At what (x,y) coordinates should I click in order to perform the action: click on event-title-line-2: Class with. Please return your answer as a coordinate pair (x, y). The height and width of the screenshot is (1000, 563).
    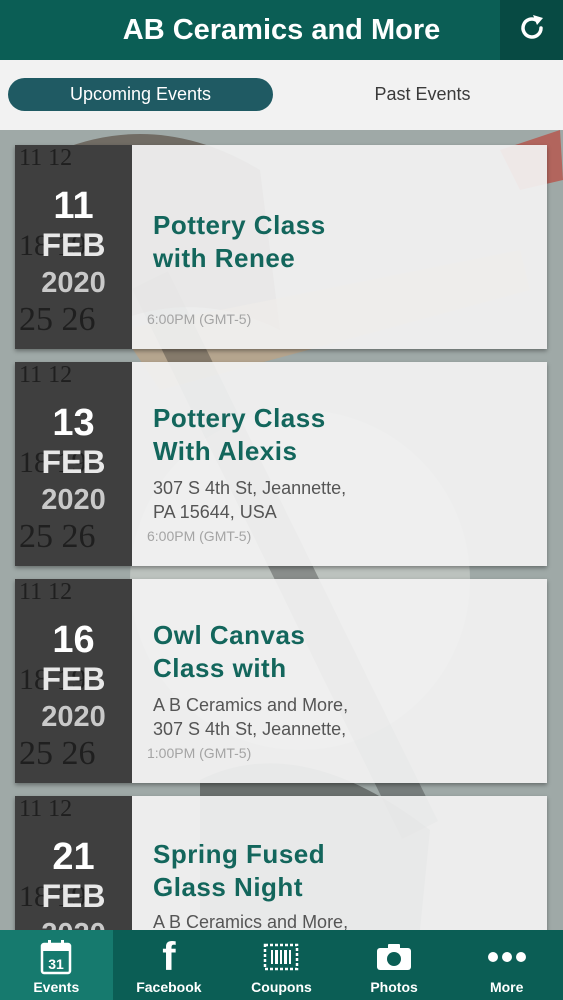
    Looking at the image, I should click on (220, 668).